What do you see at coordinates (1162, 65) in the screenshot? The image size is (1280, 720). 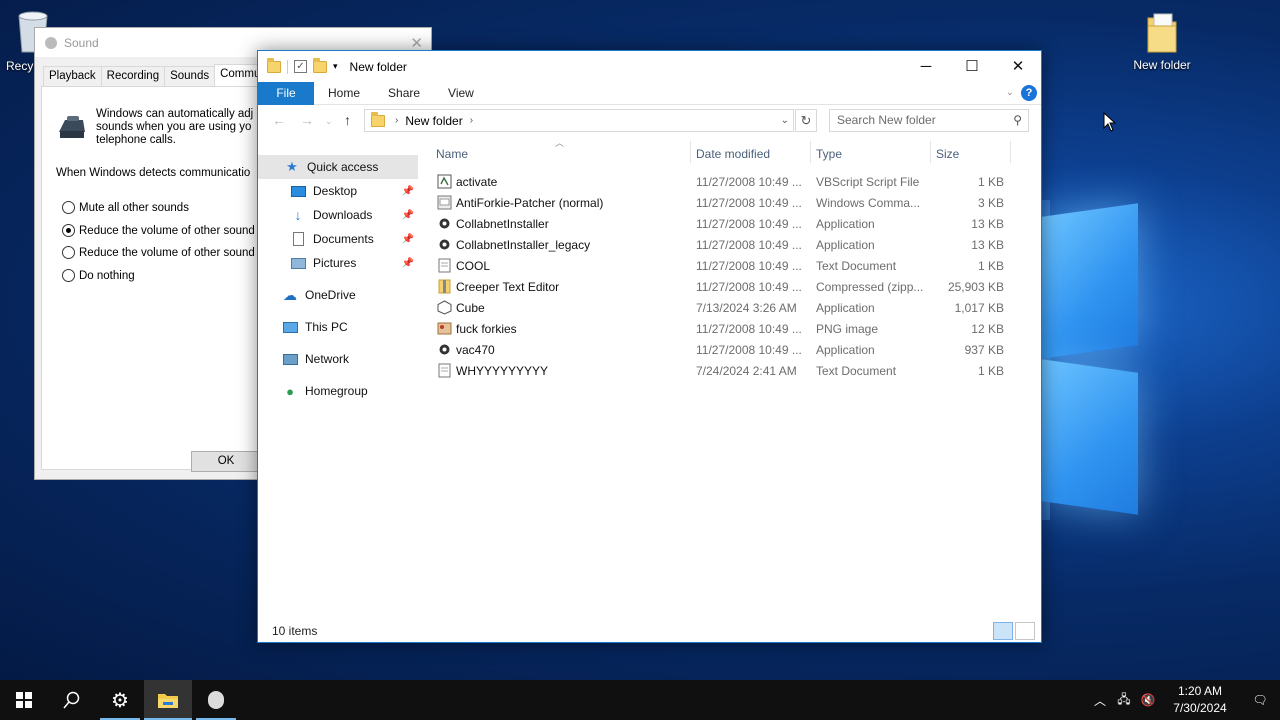 I see `desktop-folder-label: New folder` at bounding box center [1162, 65].